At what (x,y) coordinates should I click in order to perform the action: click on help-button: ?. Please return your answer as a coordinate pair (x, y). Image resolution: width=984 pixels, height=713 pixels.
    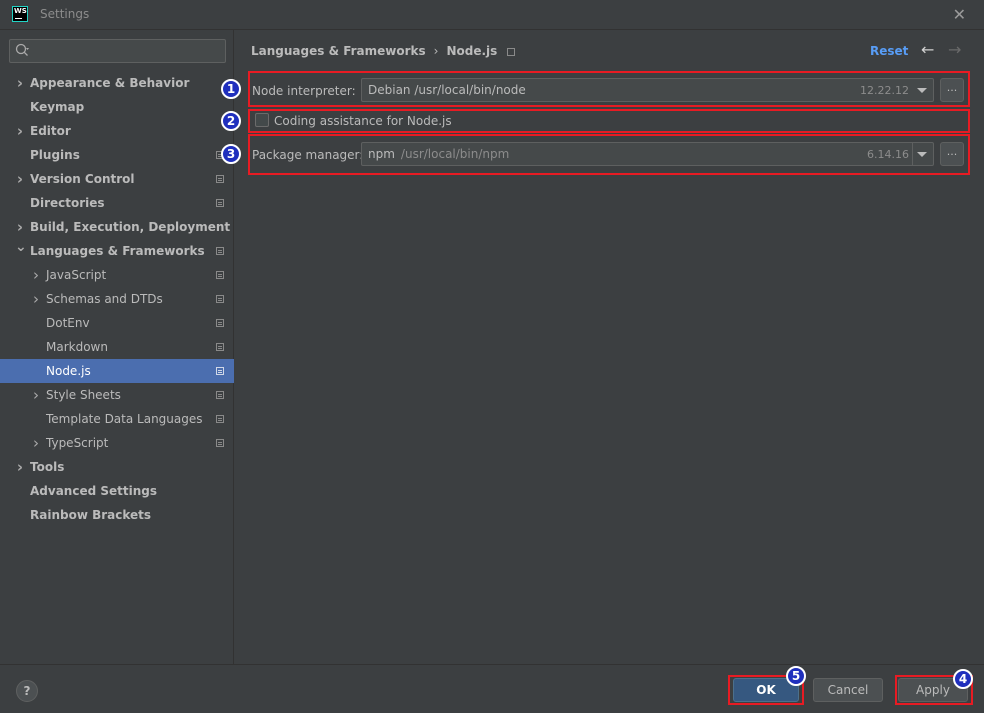
    Looking at the image, I should click on (27, 691).